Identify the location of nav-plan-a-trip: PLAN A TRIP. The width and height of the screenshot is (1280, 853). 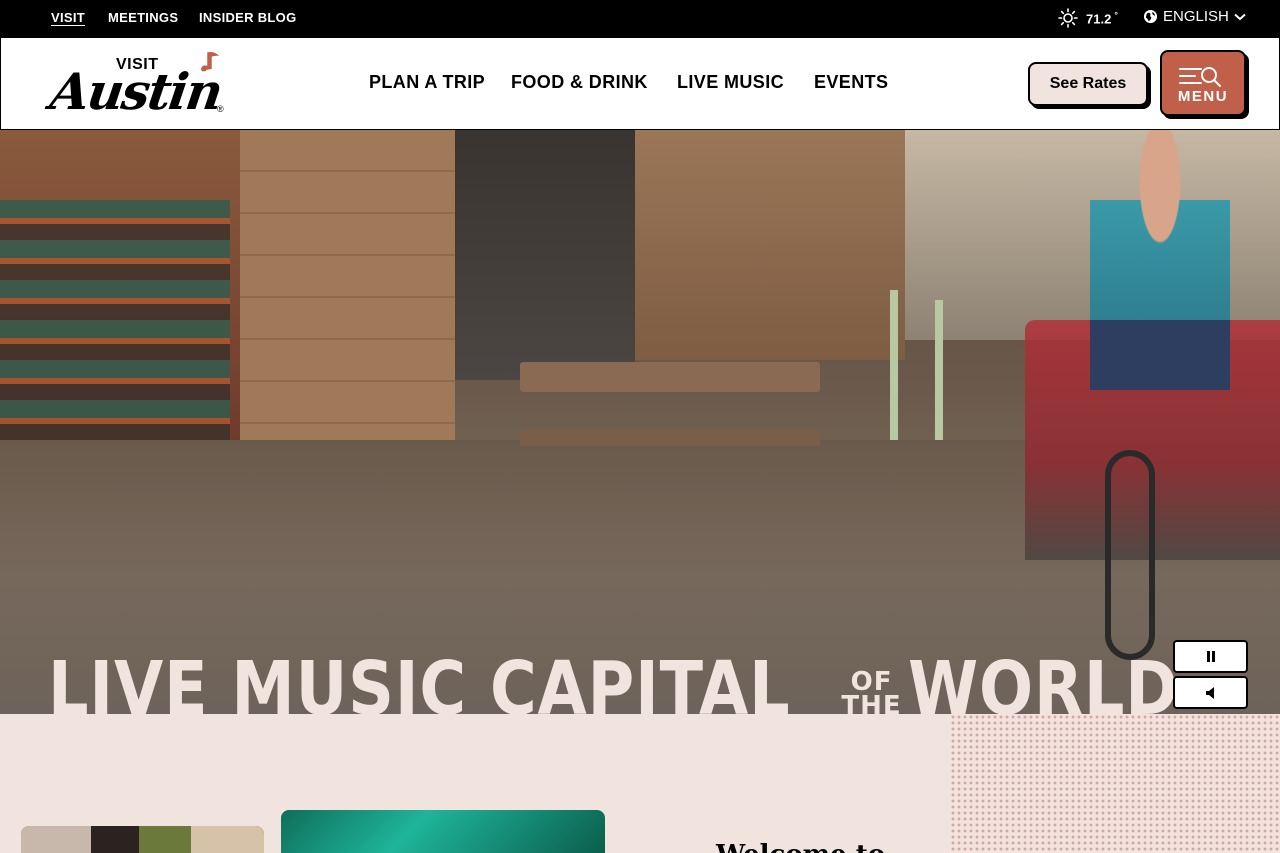
(427, 82).